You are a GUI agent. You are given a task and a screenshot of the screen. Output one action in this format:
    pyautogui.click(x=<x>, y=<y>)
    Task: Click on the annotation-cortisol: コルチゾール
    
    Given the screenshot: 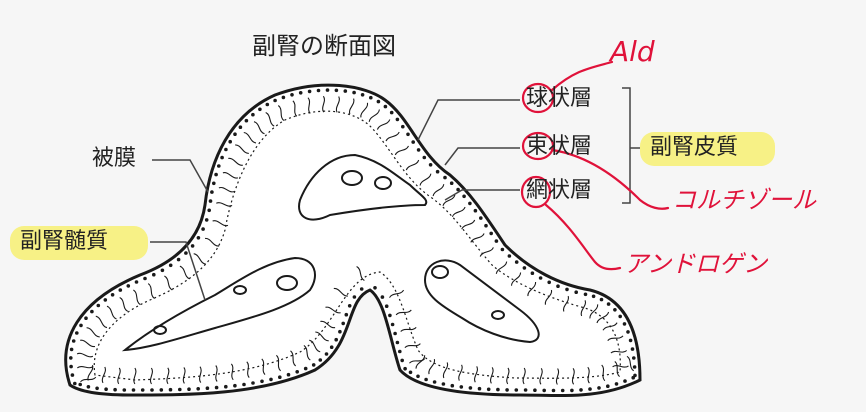 What is the action you would take?
    pyautogui.click(x=744, y=200)
    